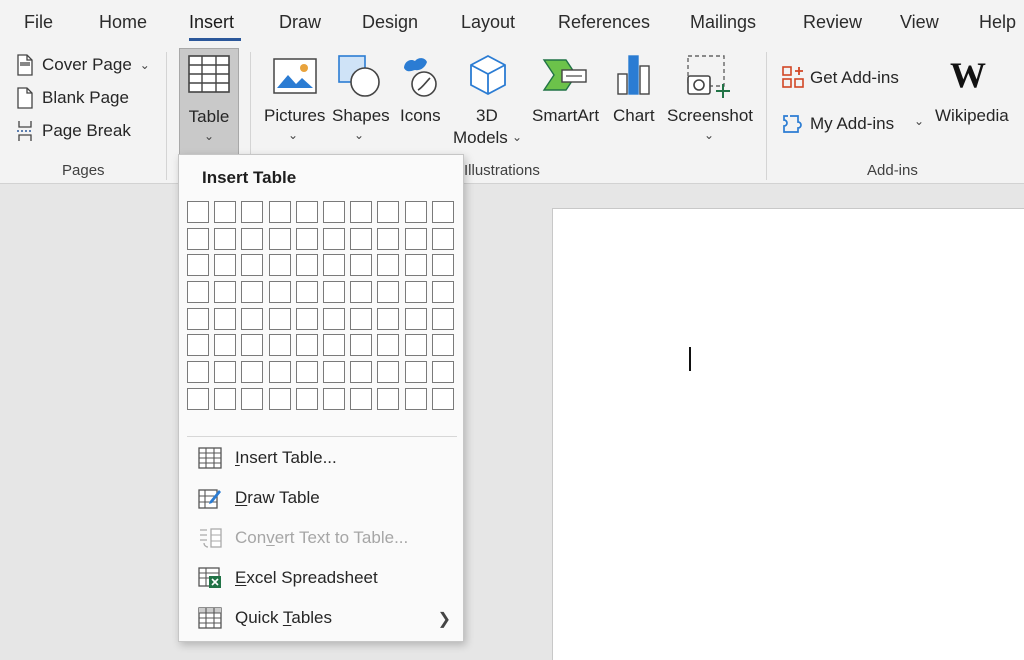 This screenshot has height=660, width=1024. I want to click on tab-view: View, so click(919, 22).